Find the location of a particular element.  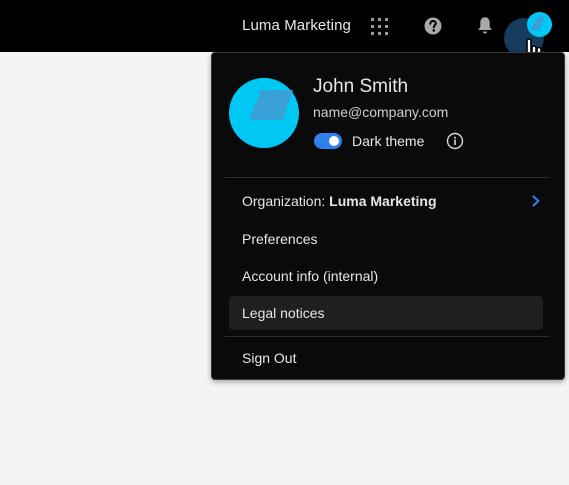

menu-item-organization: Organization: Luma Marketing is located at coordinates (386, 201).